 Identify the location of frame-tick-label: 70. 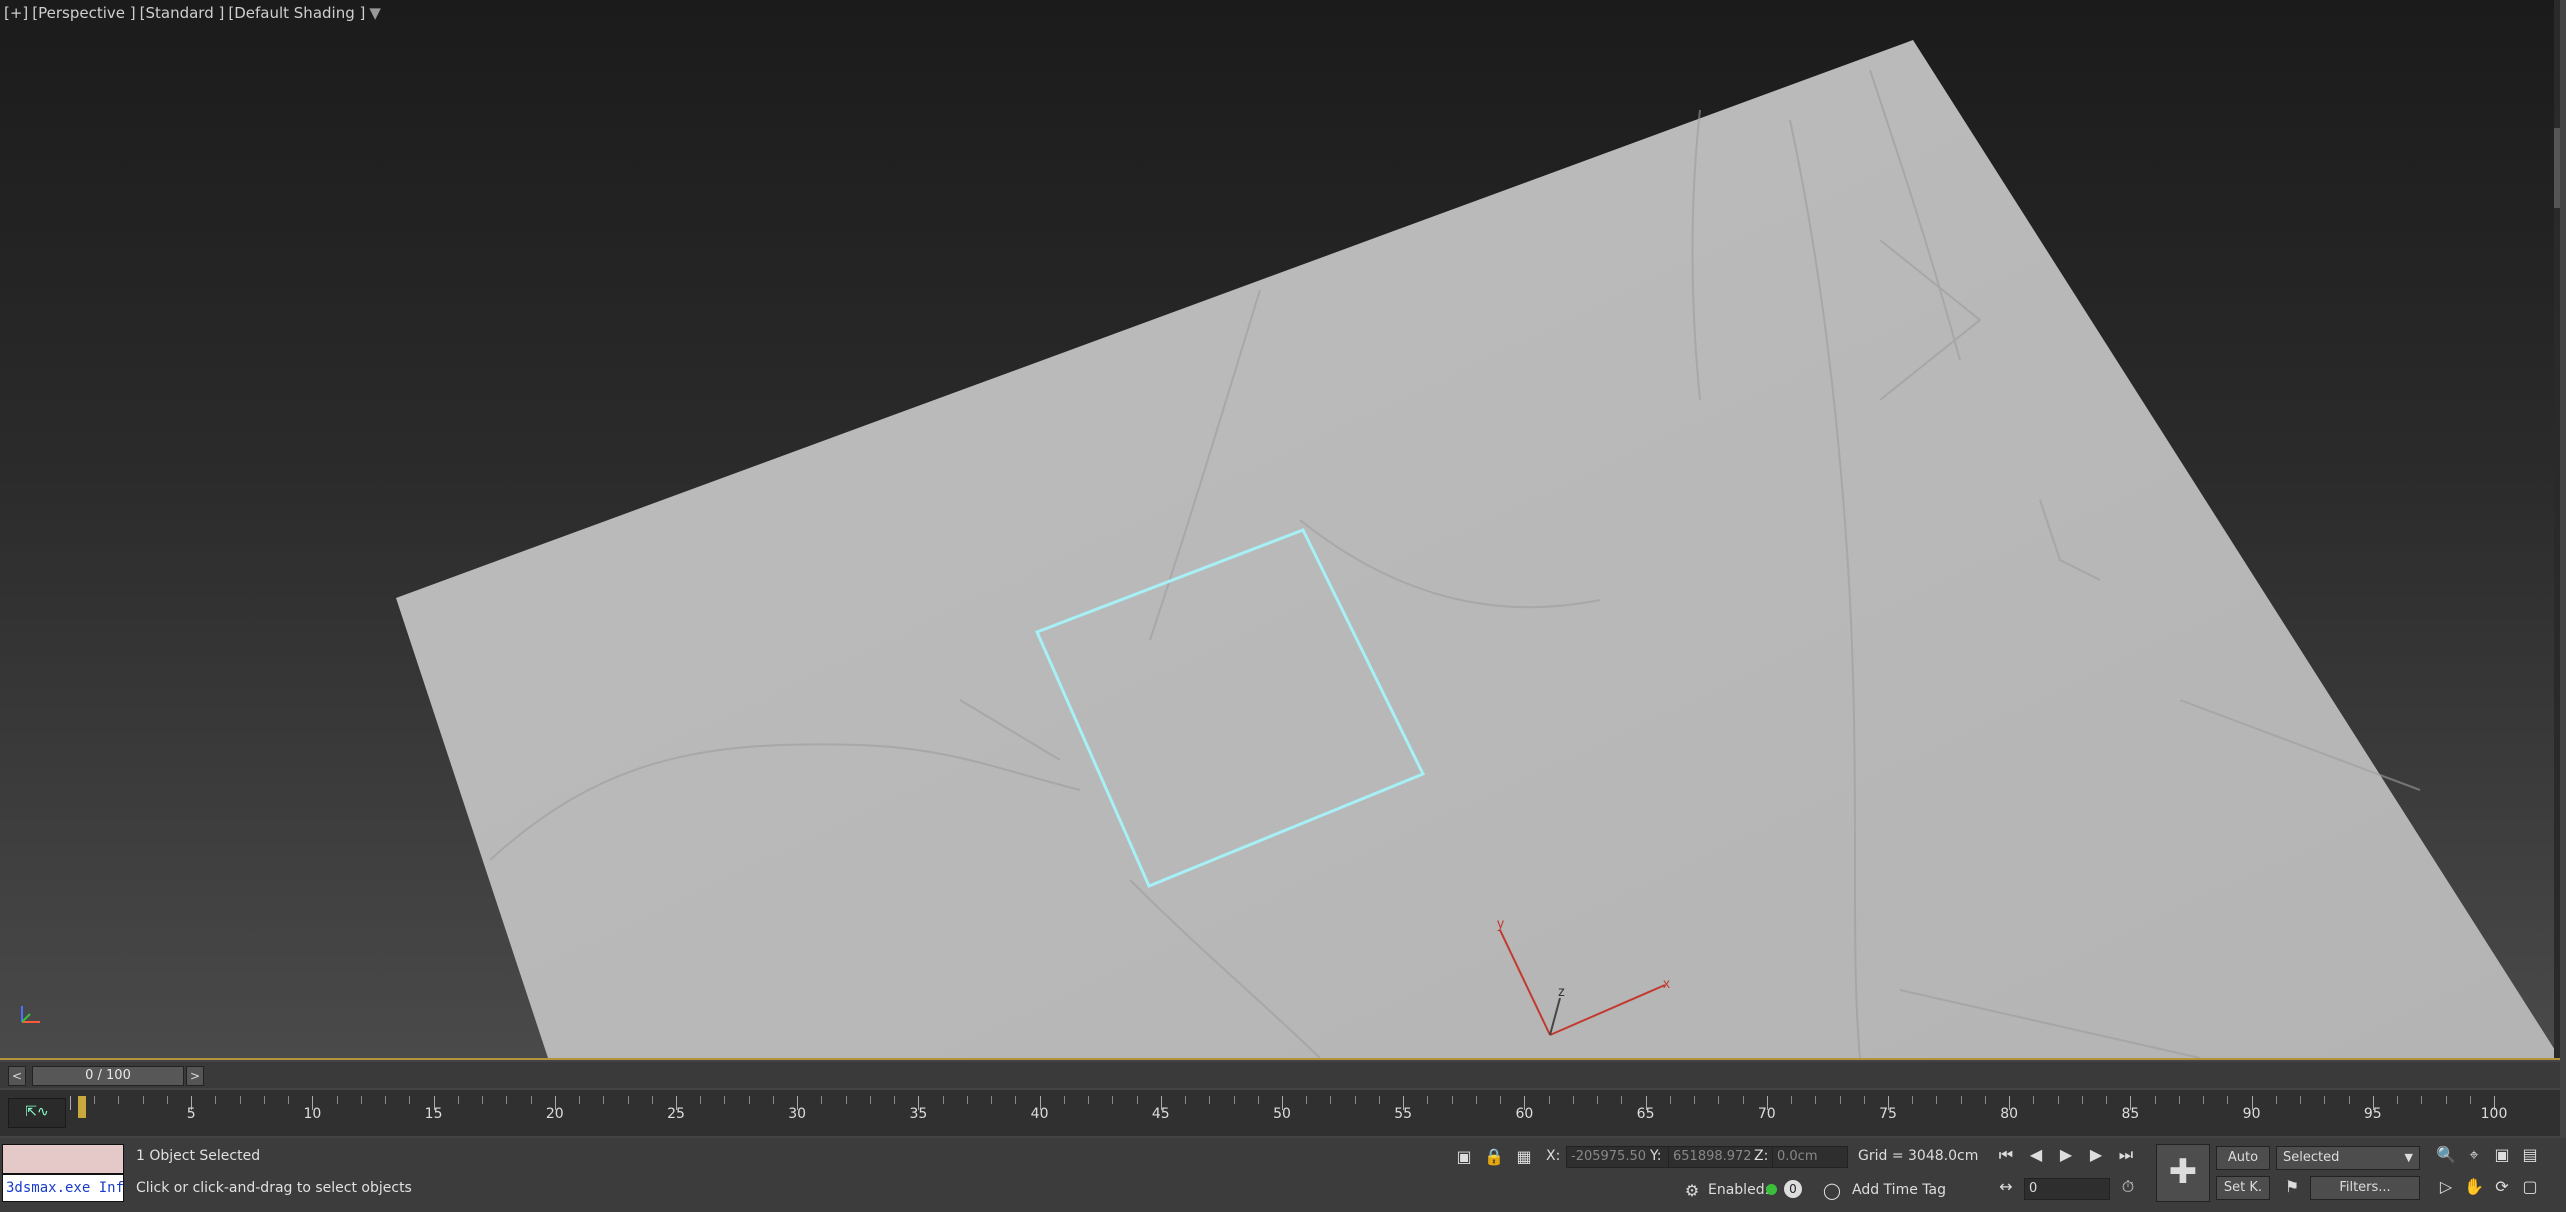
(1766, 1114).